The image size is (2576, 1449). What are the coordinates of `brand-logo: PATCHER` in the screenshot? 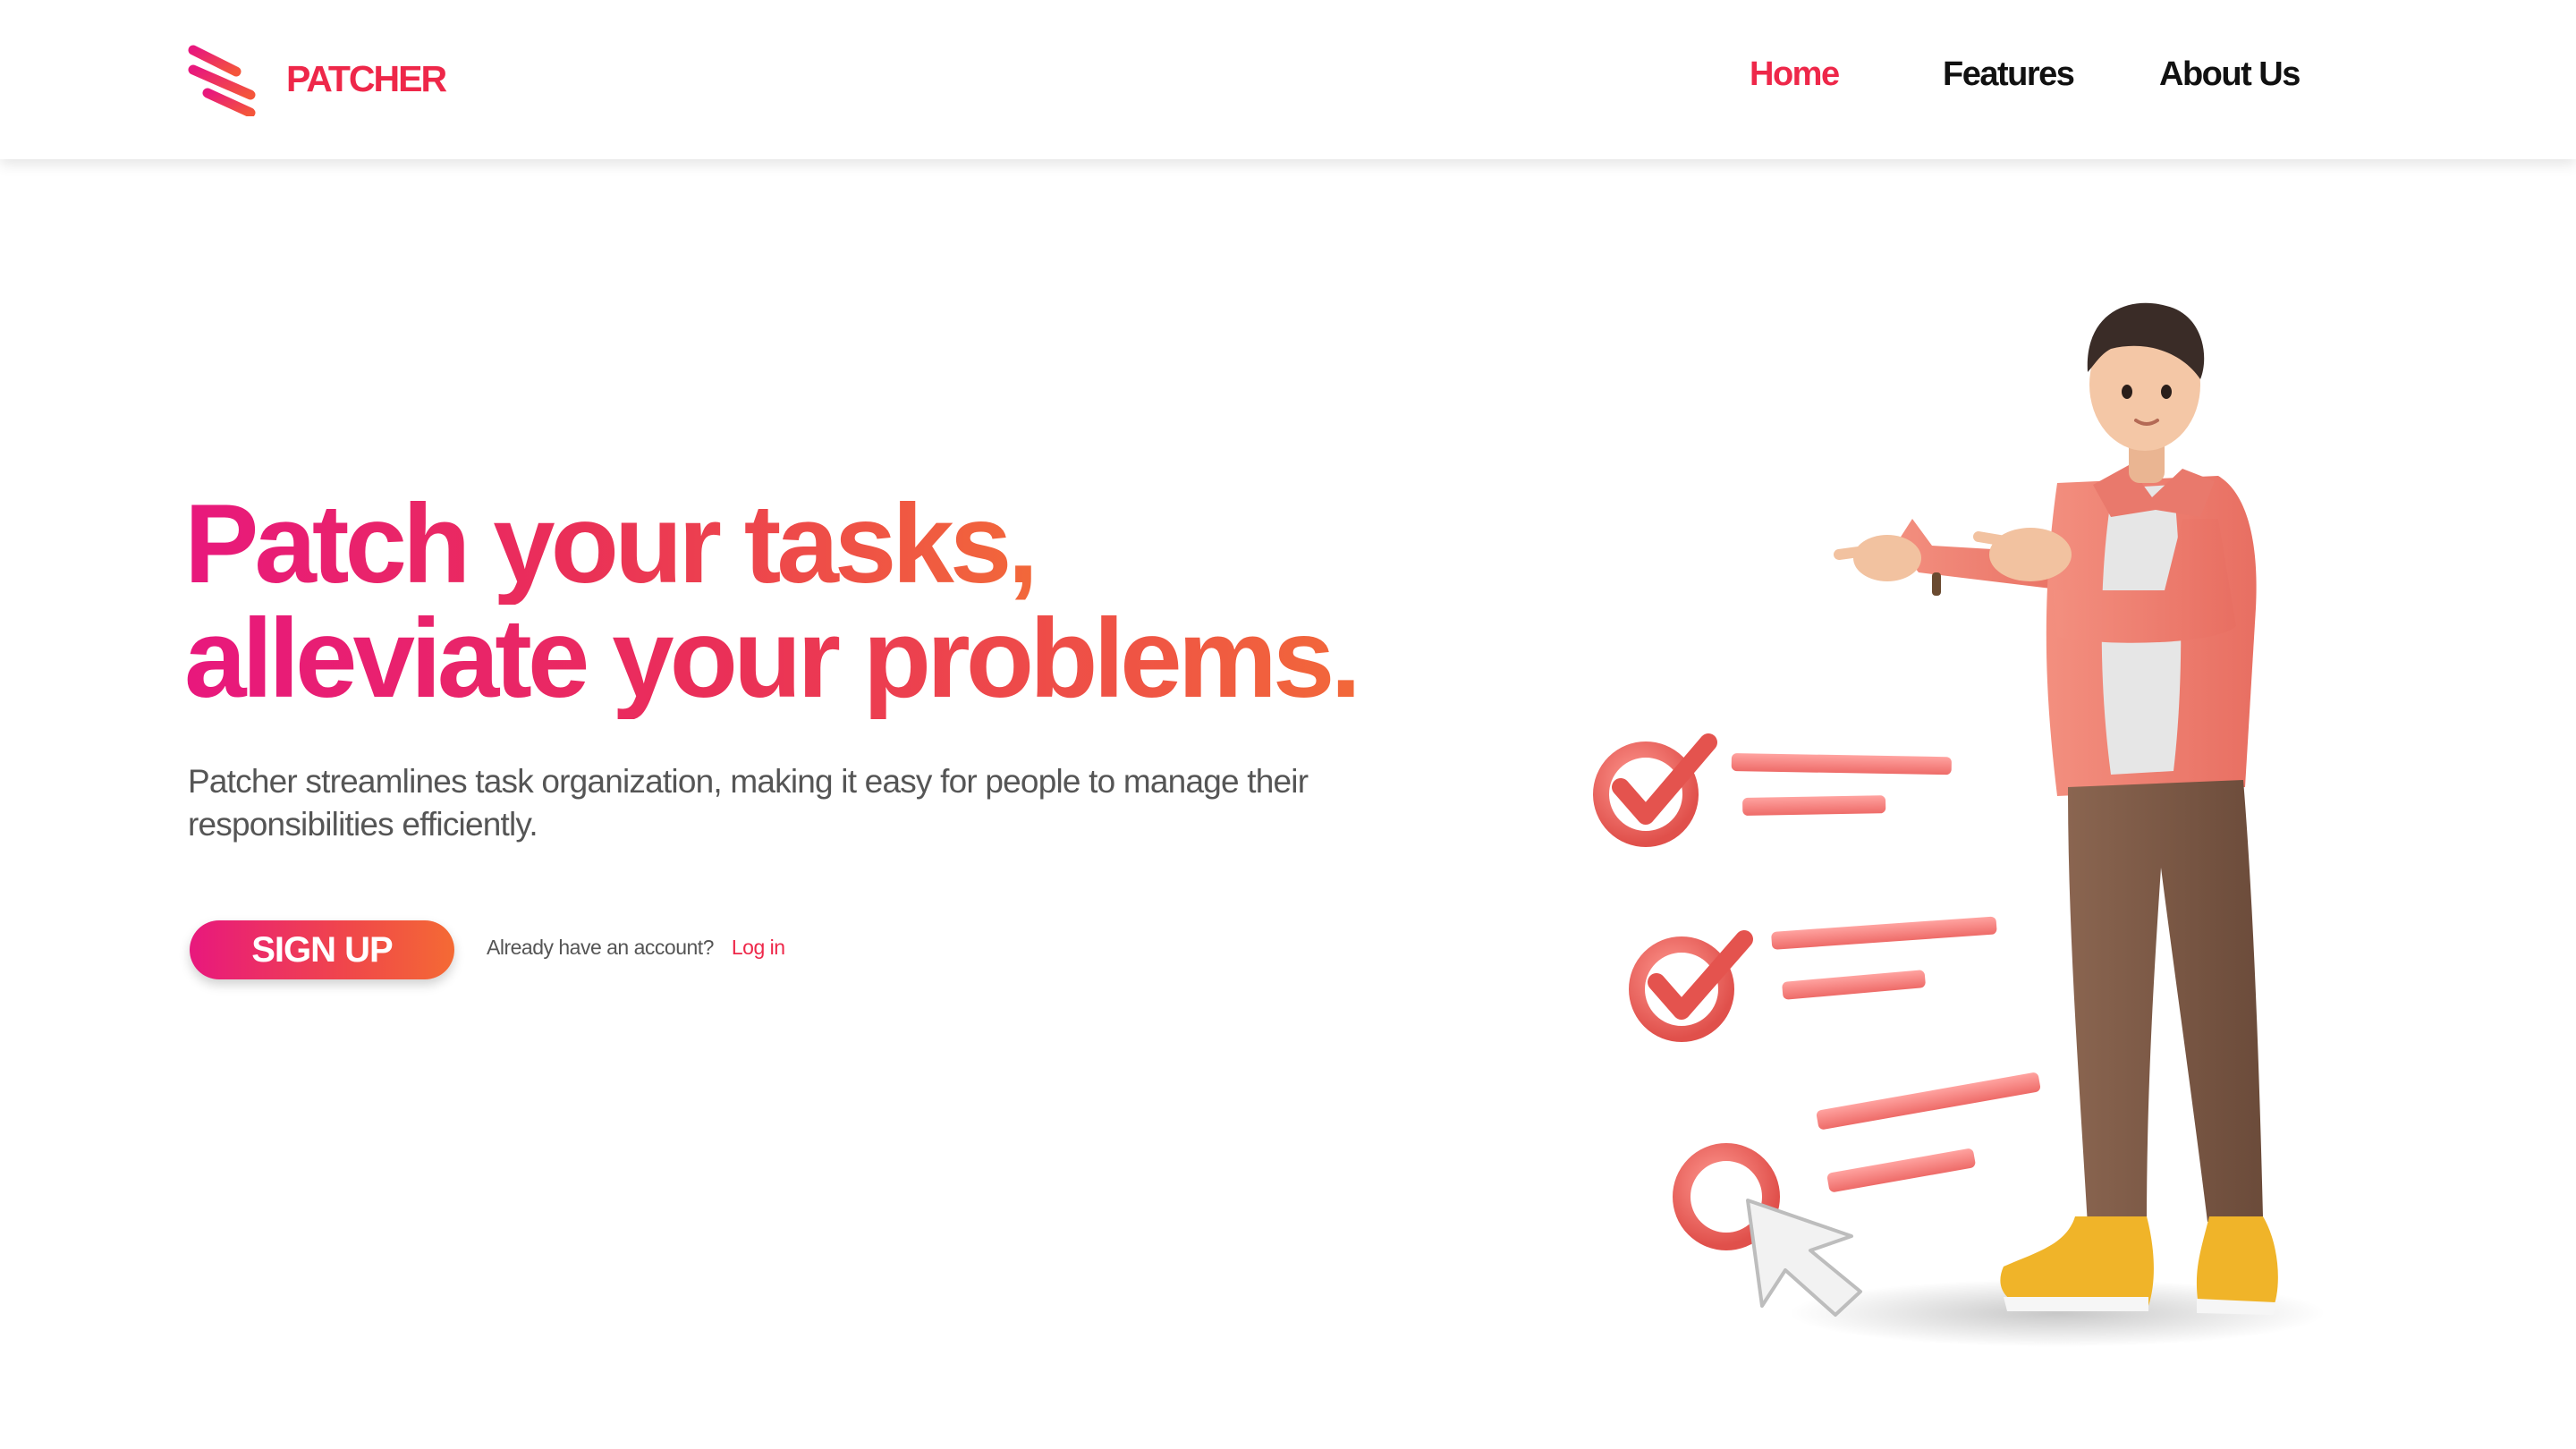 It's located at (315, 78).